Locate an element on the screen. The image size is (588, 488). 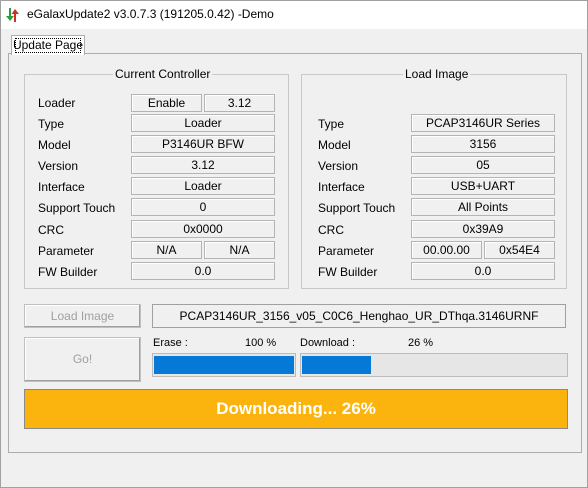
app-icon is located at coordinates (12, 15).